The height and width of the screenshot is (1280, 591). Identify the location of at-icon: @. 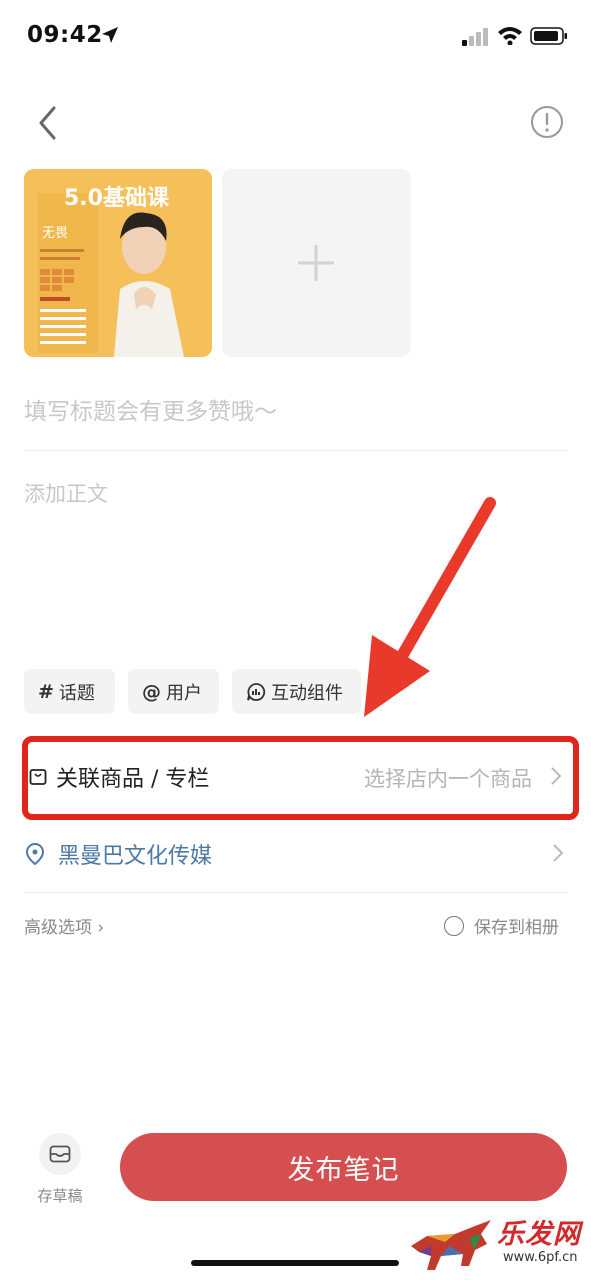
(151, 691).